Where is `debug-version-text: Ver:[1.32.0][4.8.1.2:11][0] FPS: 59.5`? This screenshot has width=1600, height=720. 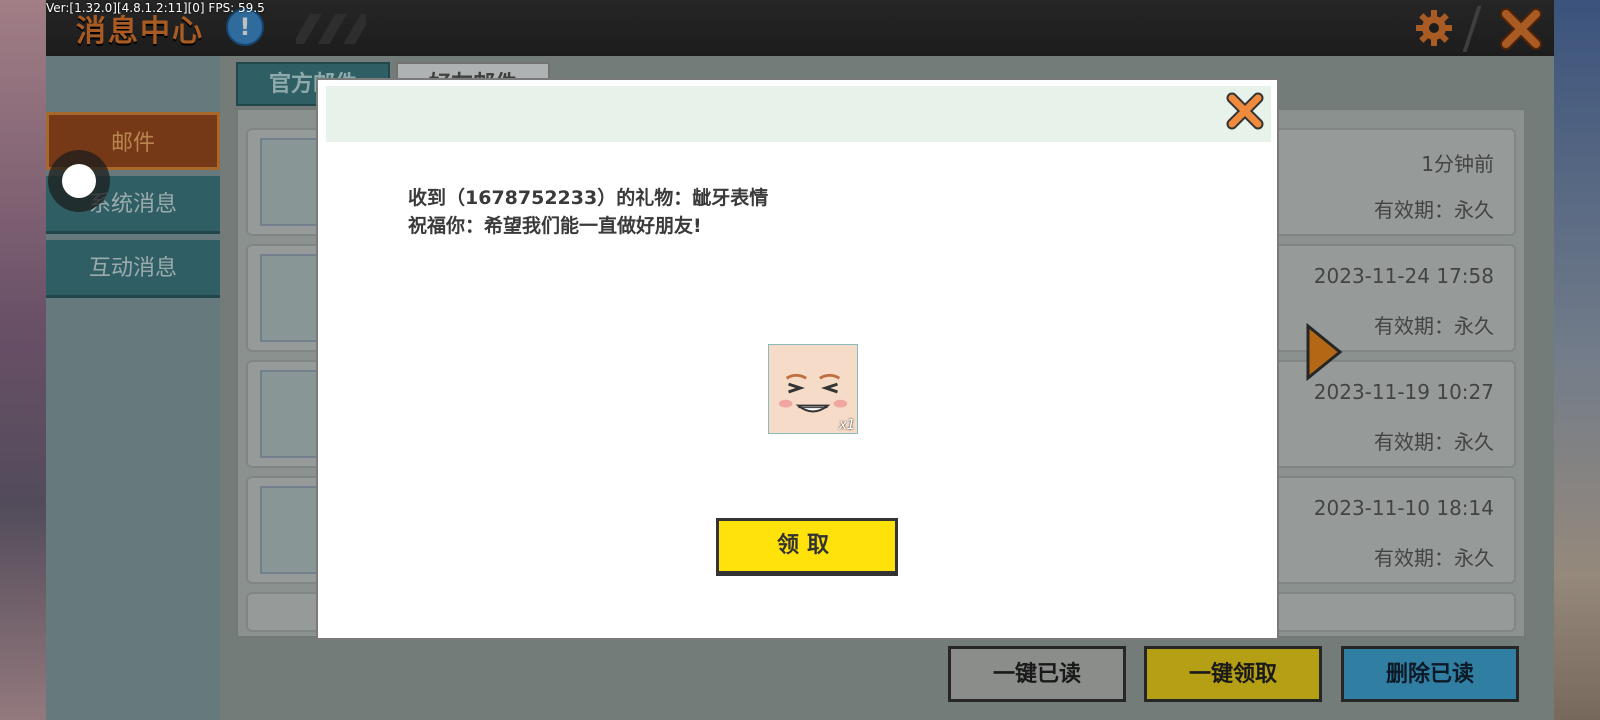 debug-version-text: Ver:[1.32.0][4.8.1.2:11][0] FPS: 59.5 is located at coordinates (155, 8).